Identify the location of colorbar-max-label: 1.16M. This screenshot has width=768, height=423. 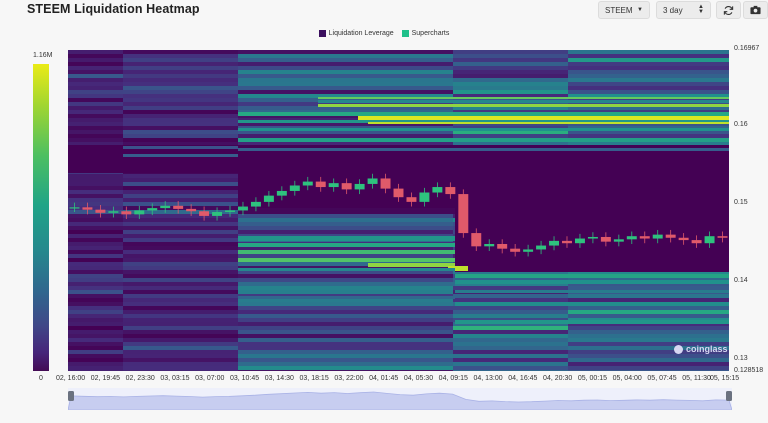
(43, 55).